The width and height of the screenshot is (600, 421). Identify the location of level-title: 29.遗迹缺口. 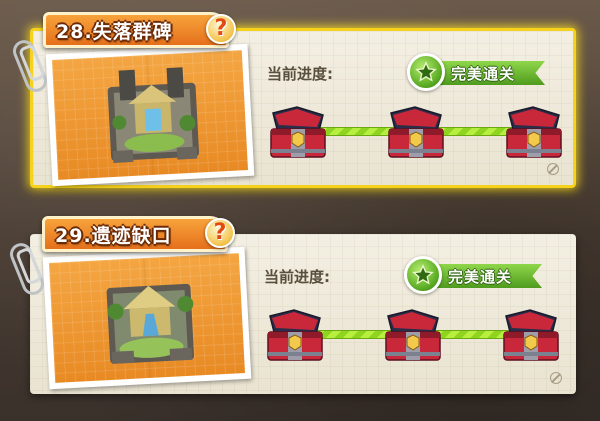
(113, 235).